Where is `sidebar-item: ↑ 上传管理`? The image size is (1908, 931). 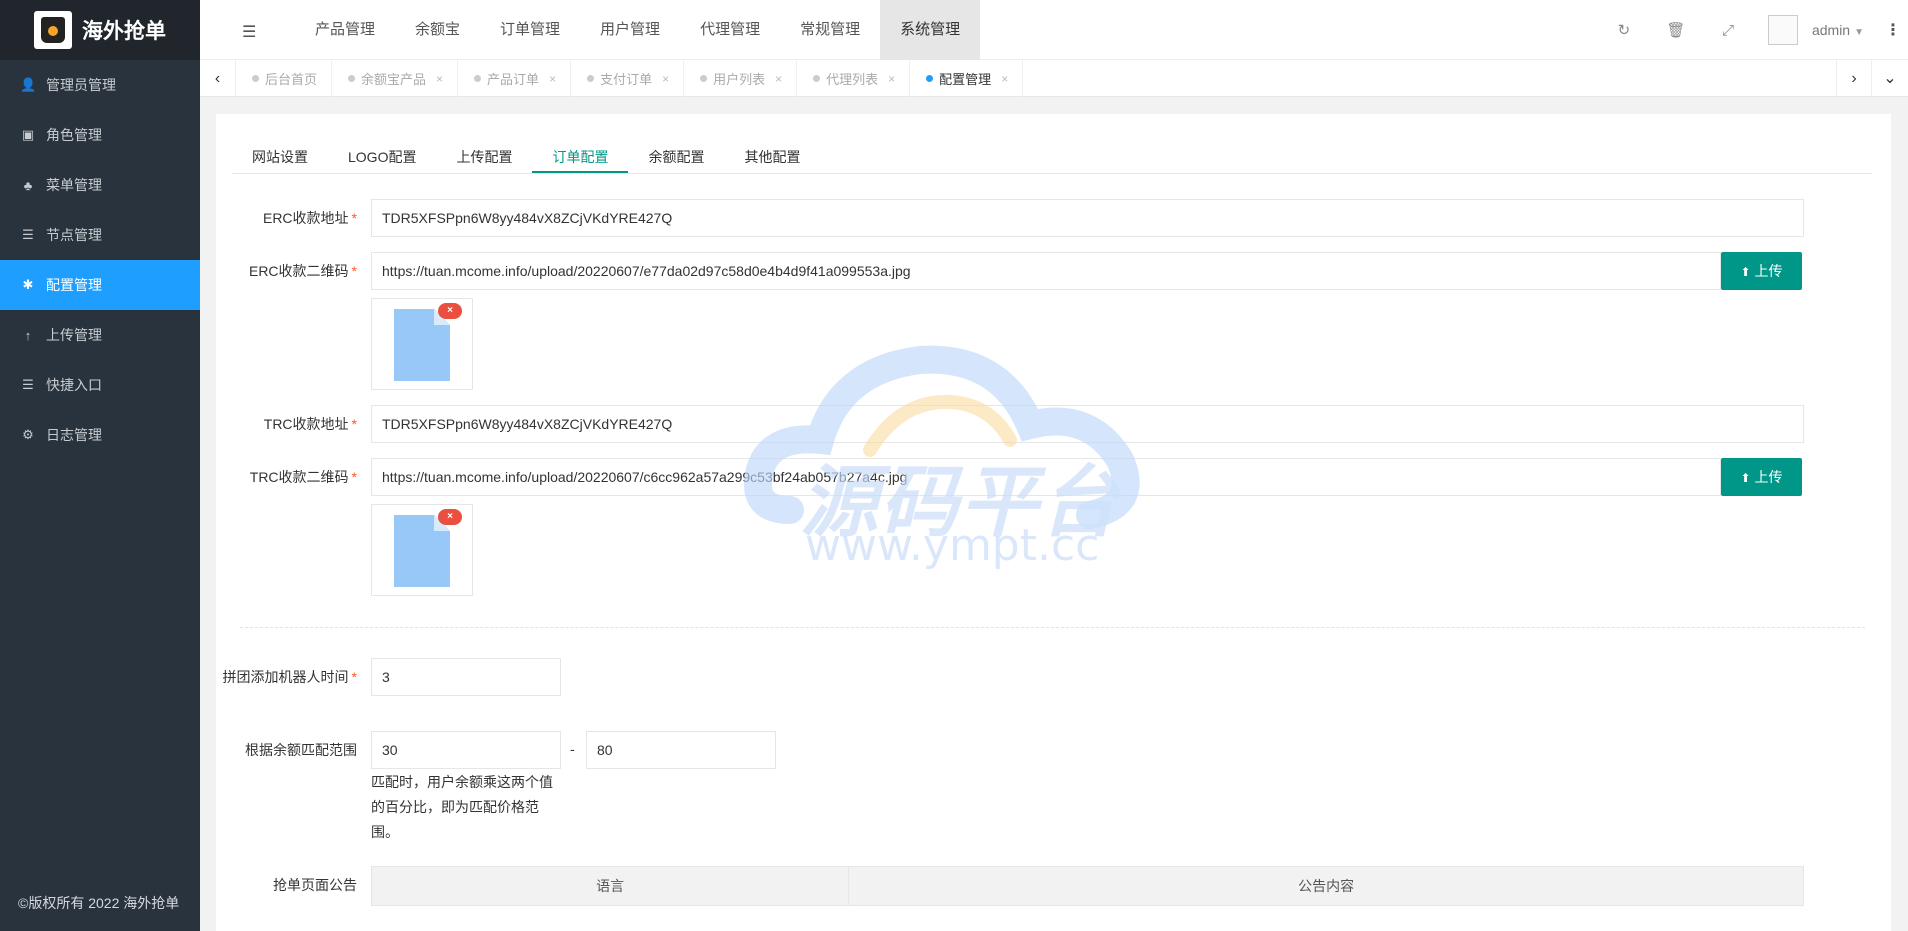
sidebar-item: ↑ 上传管理 is located at coordinates (100, 335).